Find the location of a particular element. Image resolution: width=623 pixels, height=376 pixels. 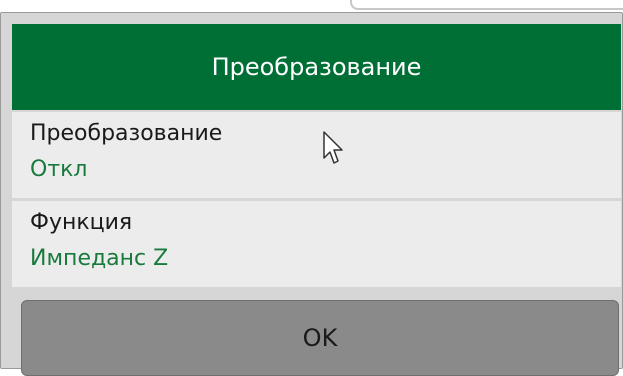

ok-button-label: OK is located at coordinates (320, 338).